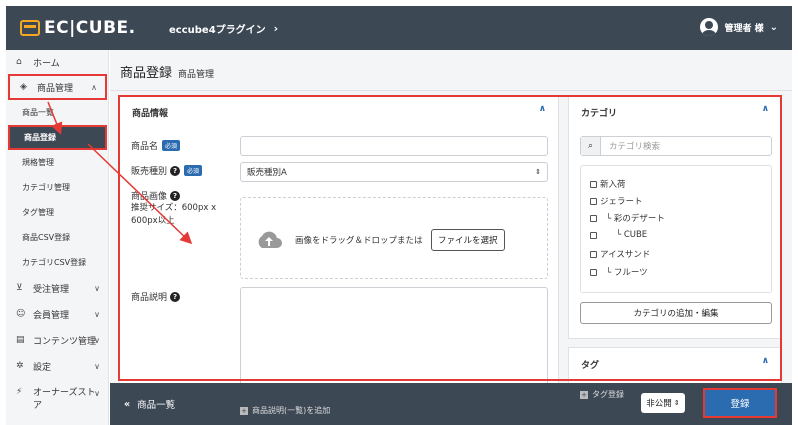 Image resolution: width=798 pixels, height=425 pixels. What do you see at coordinates (140, 194) in the screenshot?
I see `annotation-arrow-form` at bounding box center [140, 194].